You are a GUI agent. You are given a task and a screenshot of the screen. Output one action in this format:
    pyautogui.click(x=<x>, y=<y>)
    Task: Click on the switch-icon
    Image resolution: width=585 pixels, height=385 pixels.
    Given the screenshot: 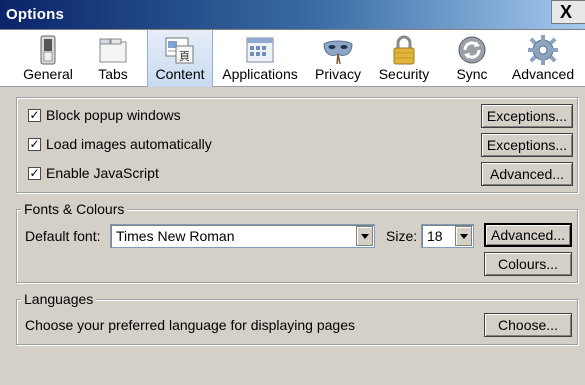 What is the action you would take?
    pyautogui.click(x=48, y=50)
    